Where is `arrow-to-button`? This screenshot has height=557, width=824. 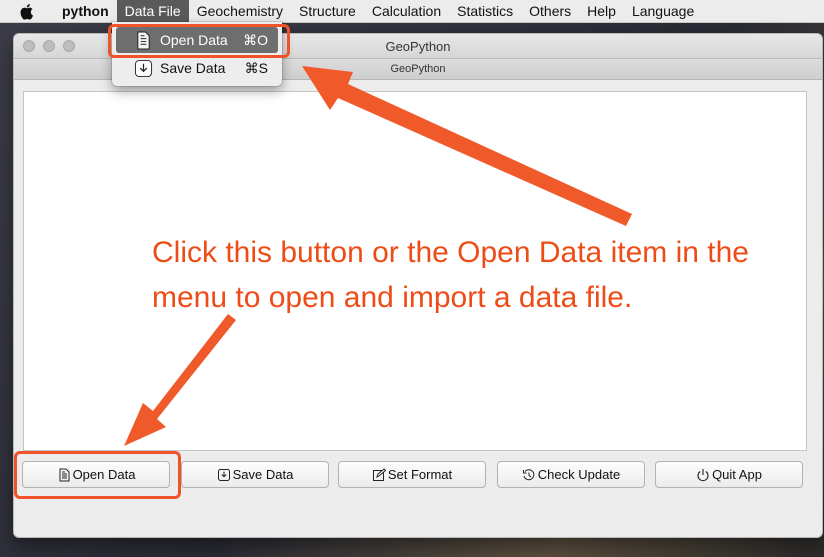
arrow-to-button is located at coordinates (180, 380).